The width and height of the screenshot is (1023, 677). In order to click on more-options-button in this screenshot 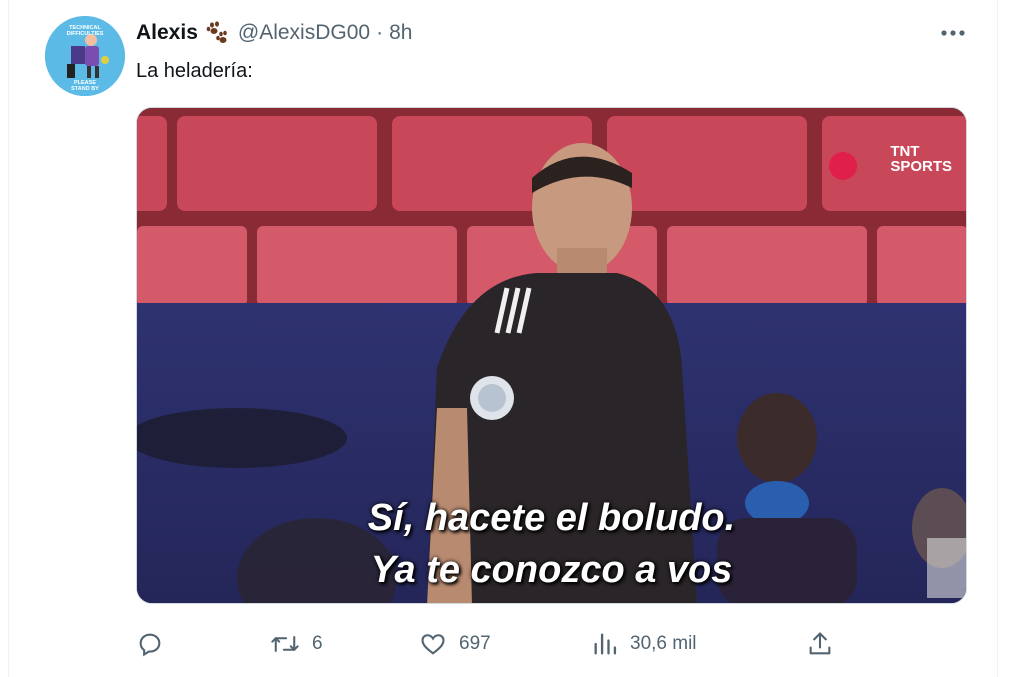, I will do `click(953, 33)`.